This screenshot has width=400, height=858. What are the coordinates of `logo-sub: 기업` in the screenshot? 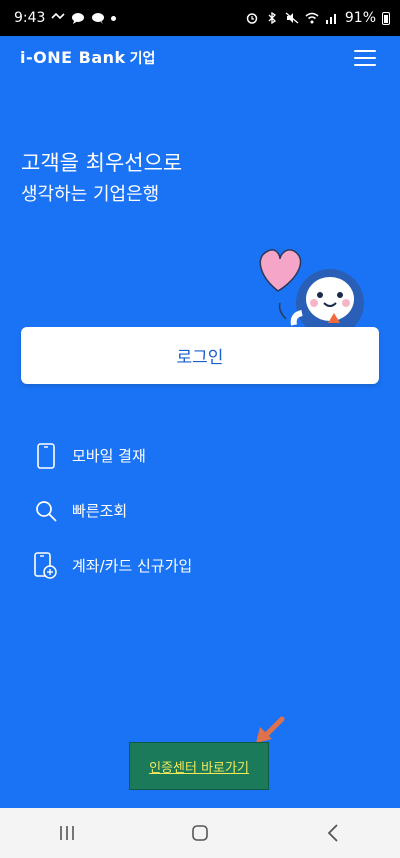 It's located at (142, 59).